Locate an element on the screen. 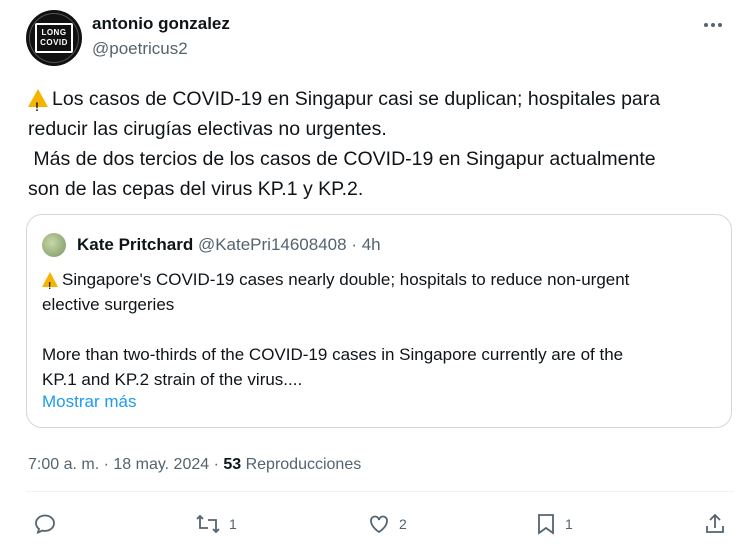 The image size is (744, 558). quote-avatar is located at coordinates (54, 245).